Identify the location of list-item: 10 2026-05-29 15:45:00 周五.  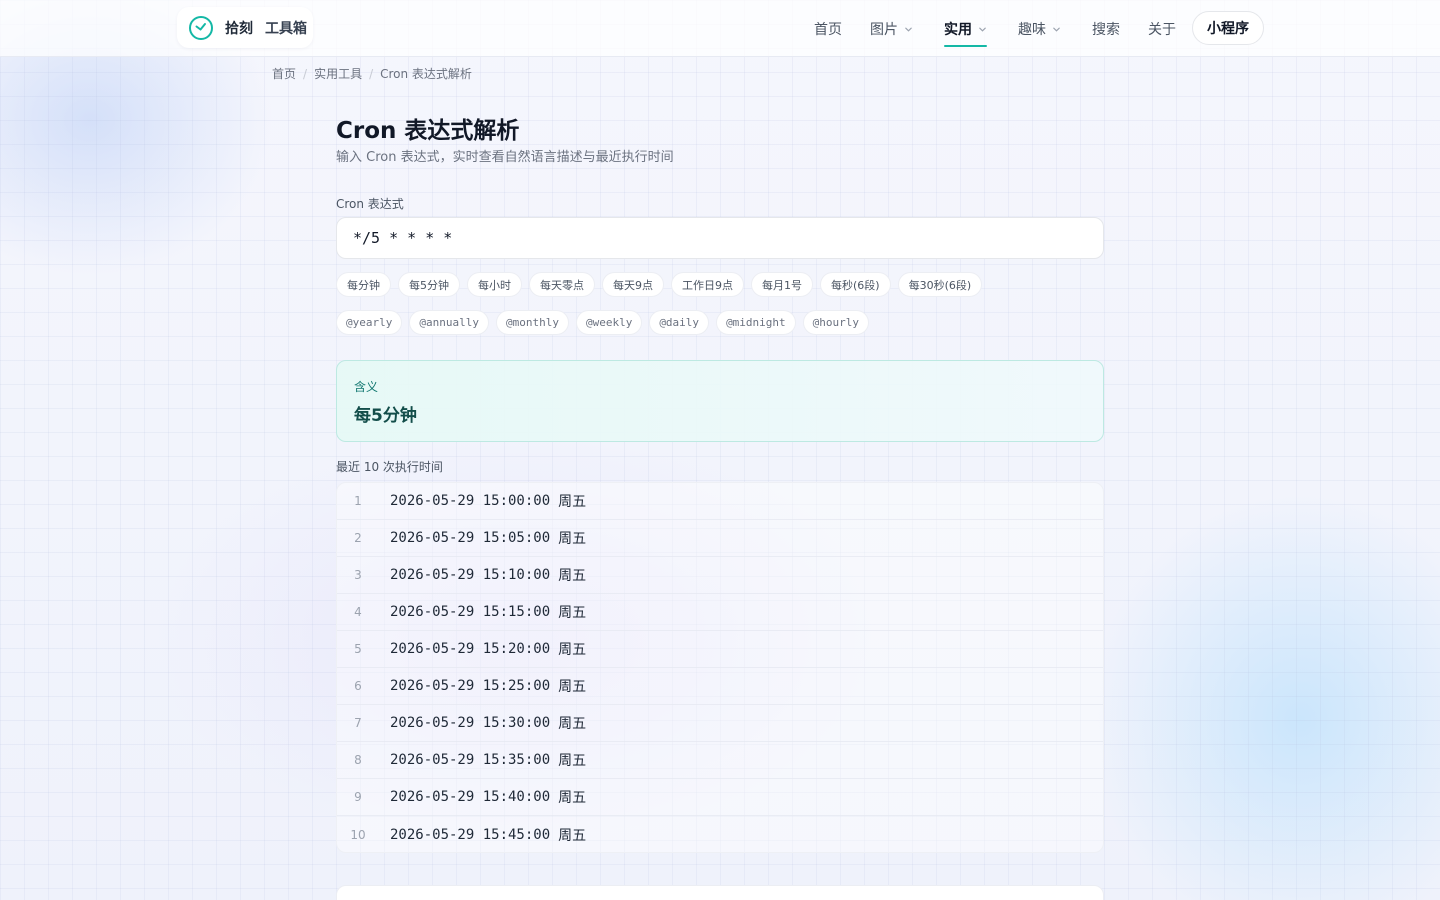
(720, 834).